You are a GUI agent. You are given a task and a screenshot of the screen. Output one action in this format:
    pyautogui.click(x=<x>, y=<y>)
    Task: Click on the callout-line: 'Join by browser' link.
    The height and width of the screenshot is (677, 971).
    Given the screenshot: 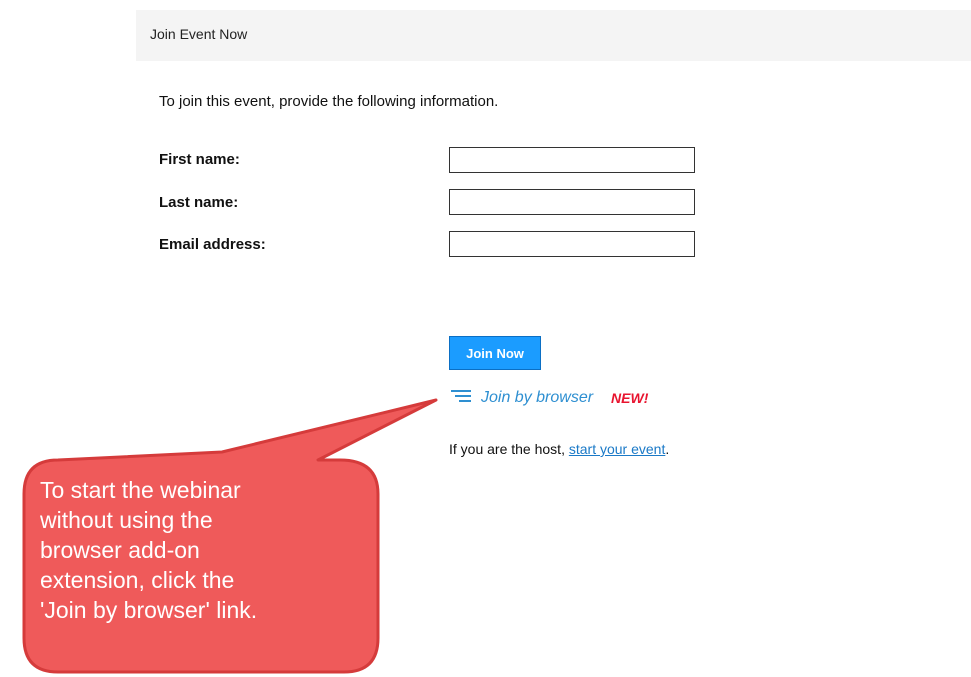 What is the action you would take?
    pyautogui.click(x=149, y=610)
    